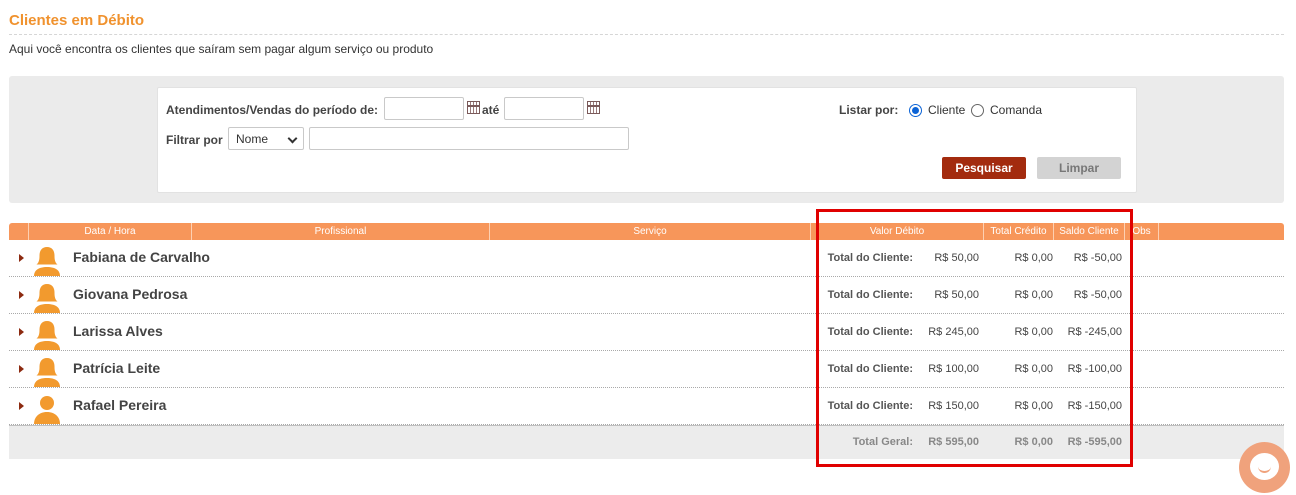 The image size is (1296, 495). I want to click on search-button: Pesquisar, so click(984, 168).